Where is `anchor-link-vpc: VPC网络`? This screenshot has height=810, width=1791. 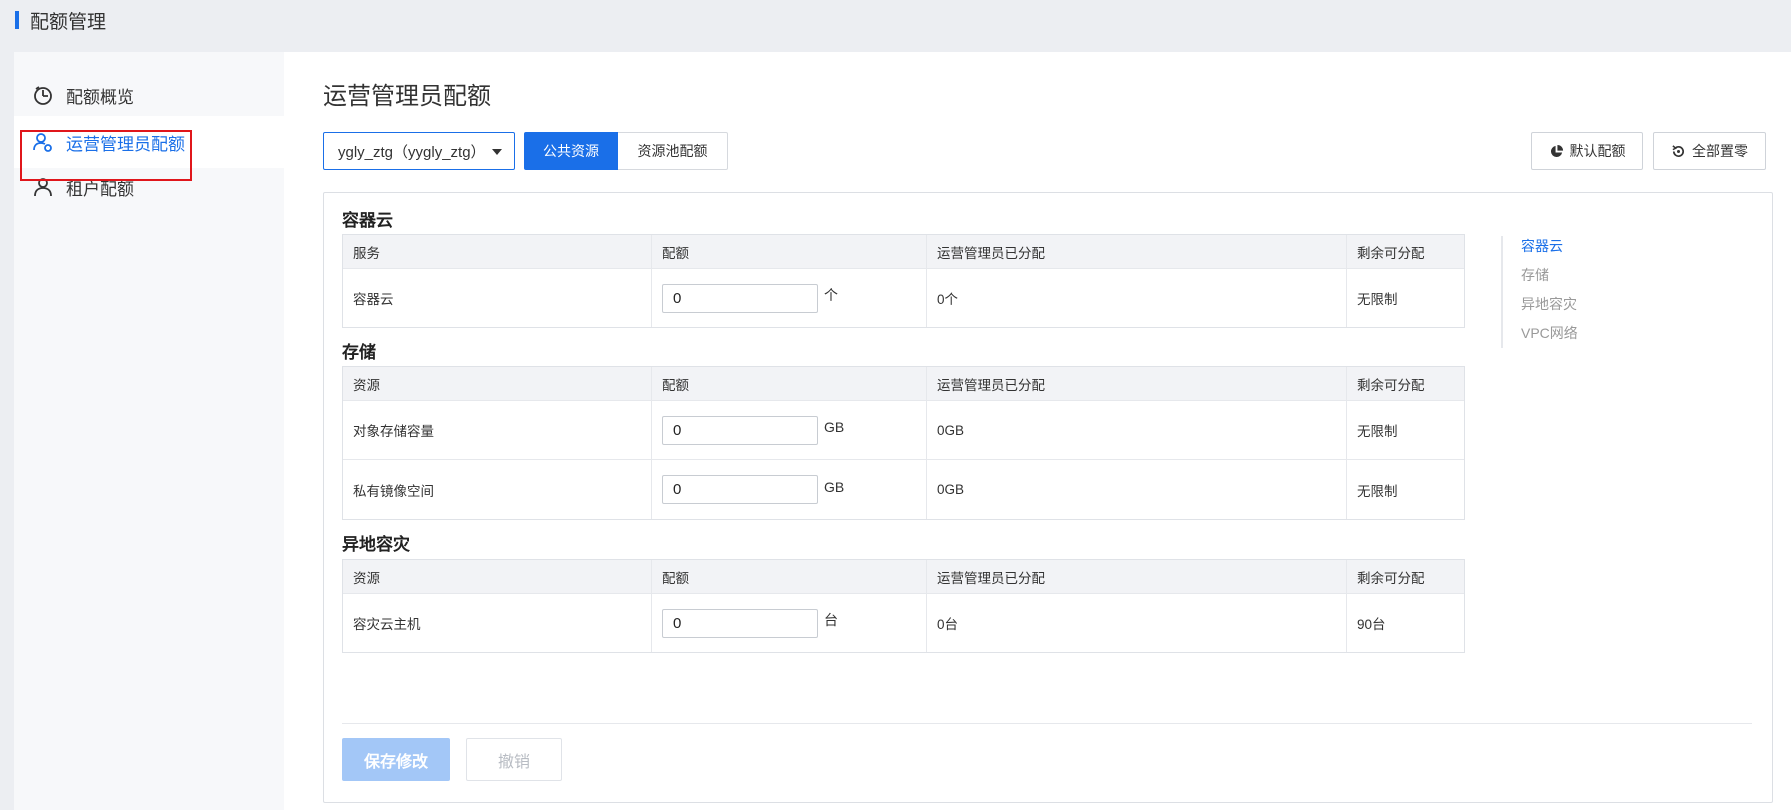 anchor-link-vpc: VPC网络 is located at coordinates (1549, 337).